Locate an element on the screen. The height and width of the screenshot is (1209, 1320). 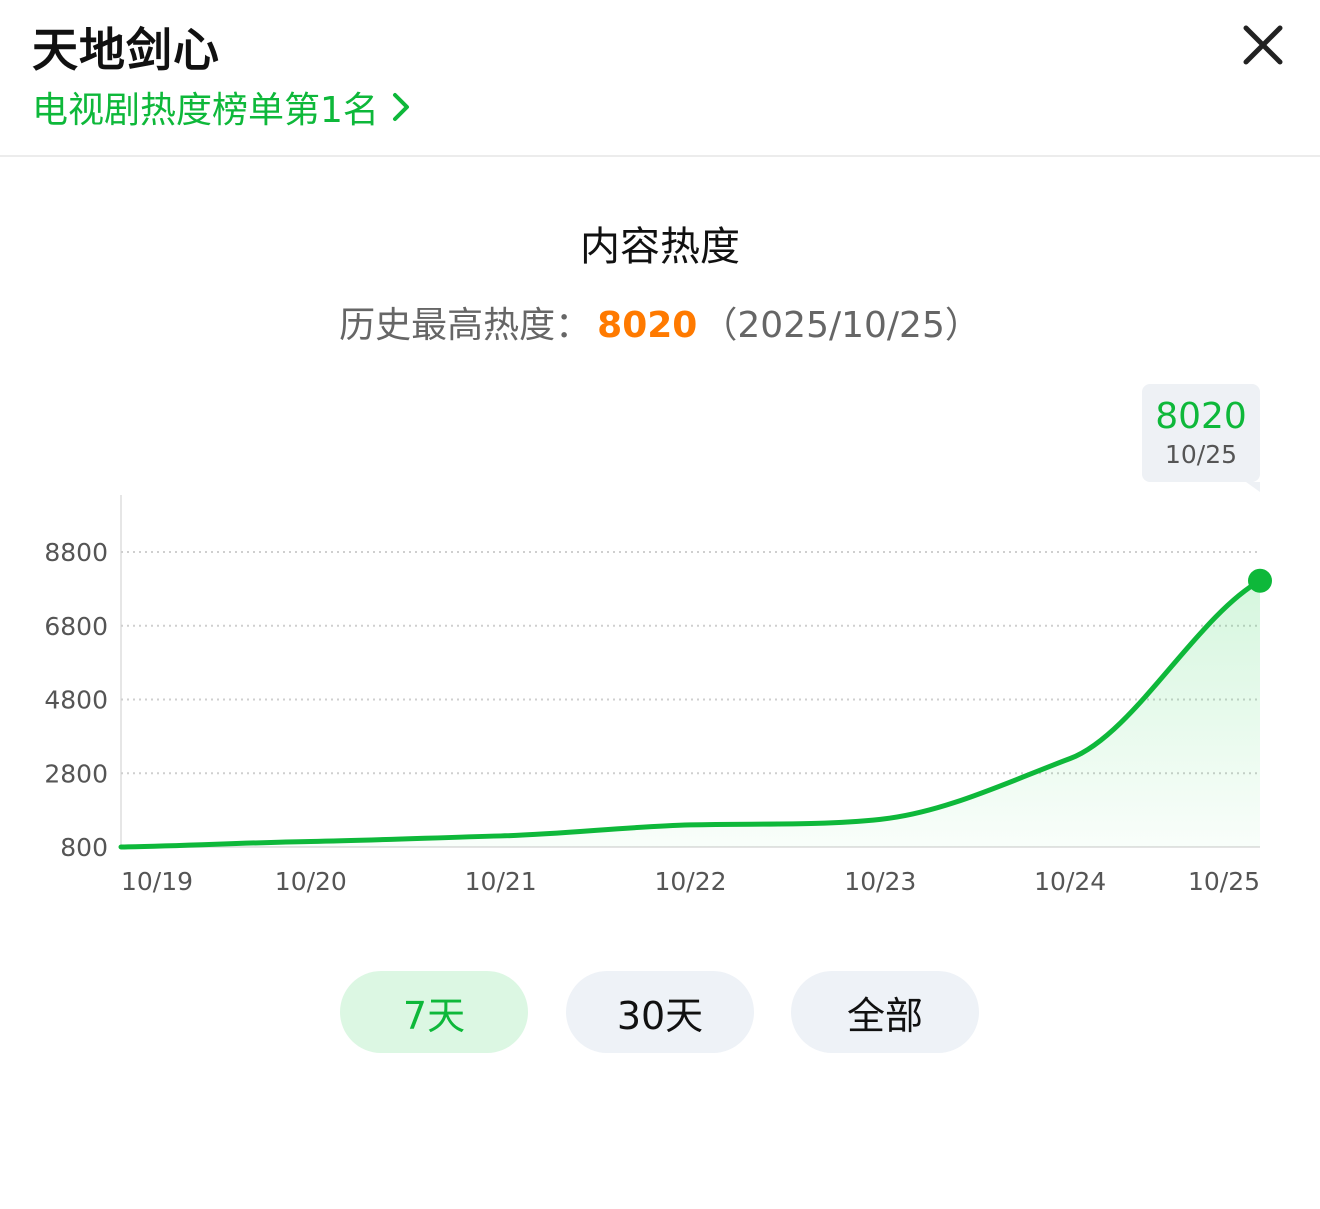
peak-summary: 历史最高热度： 8020 （2025/10/25） is located at coordinates (660, 322).